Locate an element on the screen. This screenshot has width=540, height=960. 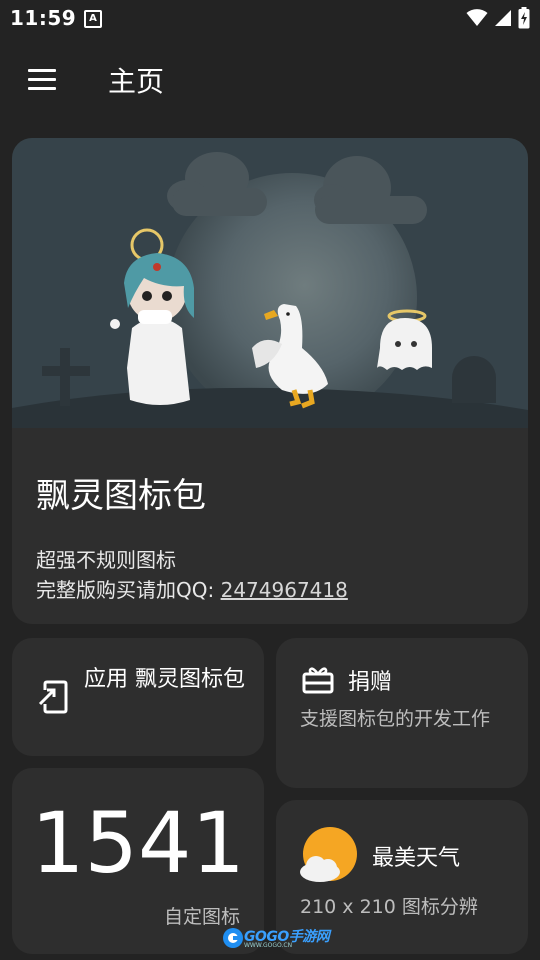
watermark-g-icon is located at coordinates (233, 938).